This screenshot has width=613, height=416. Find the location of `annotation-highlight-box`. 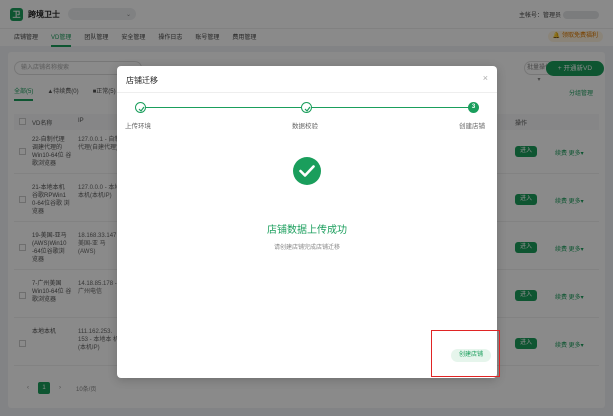

annotation-highlight-box is located at coordinates (465, 353).